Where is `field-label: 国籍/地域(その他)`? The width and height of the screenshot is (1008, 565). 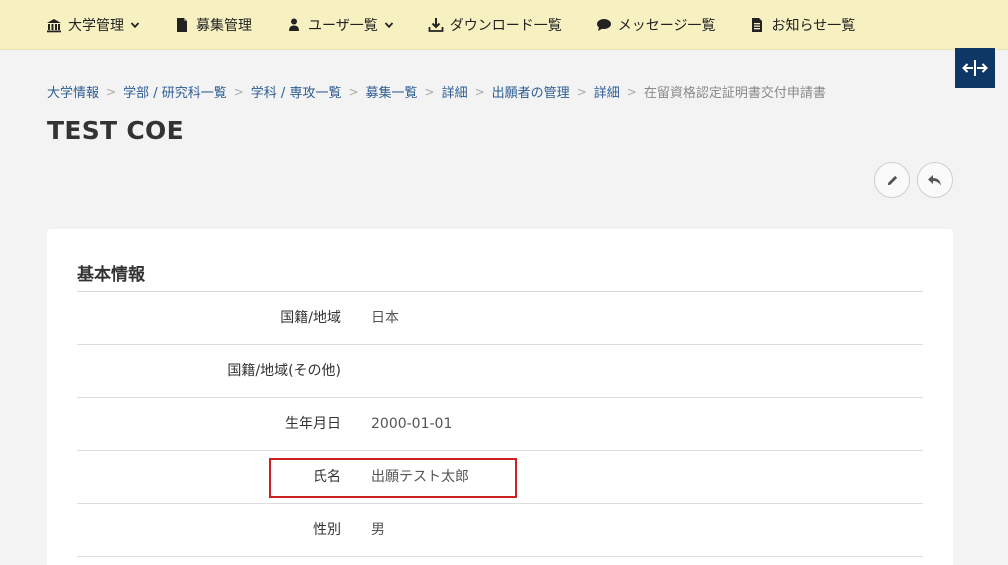 field-label: 国籍/地域(その他) is located at coordinates (284, 371).